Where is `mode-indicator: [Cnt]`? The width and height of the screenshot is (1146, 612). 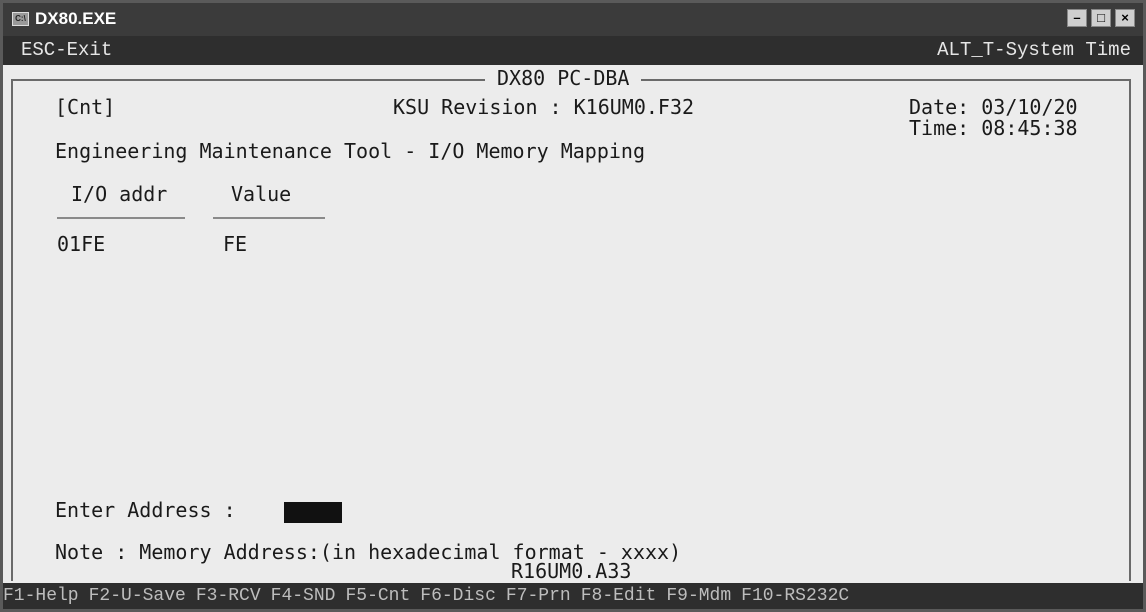
mode-indicator: [Cnt] is located at coordinates (85, 107).